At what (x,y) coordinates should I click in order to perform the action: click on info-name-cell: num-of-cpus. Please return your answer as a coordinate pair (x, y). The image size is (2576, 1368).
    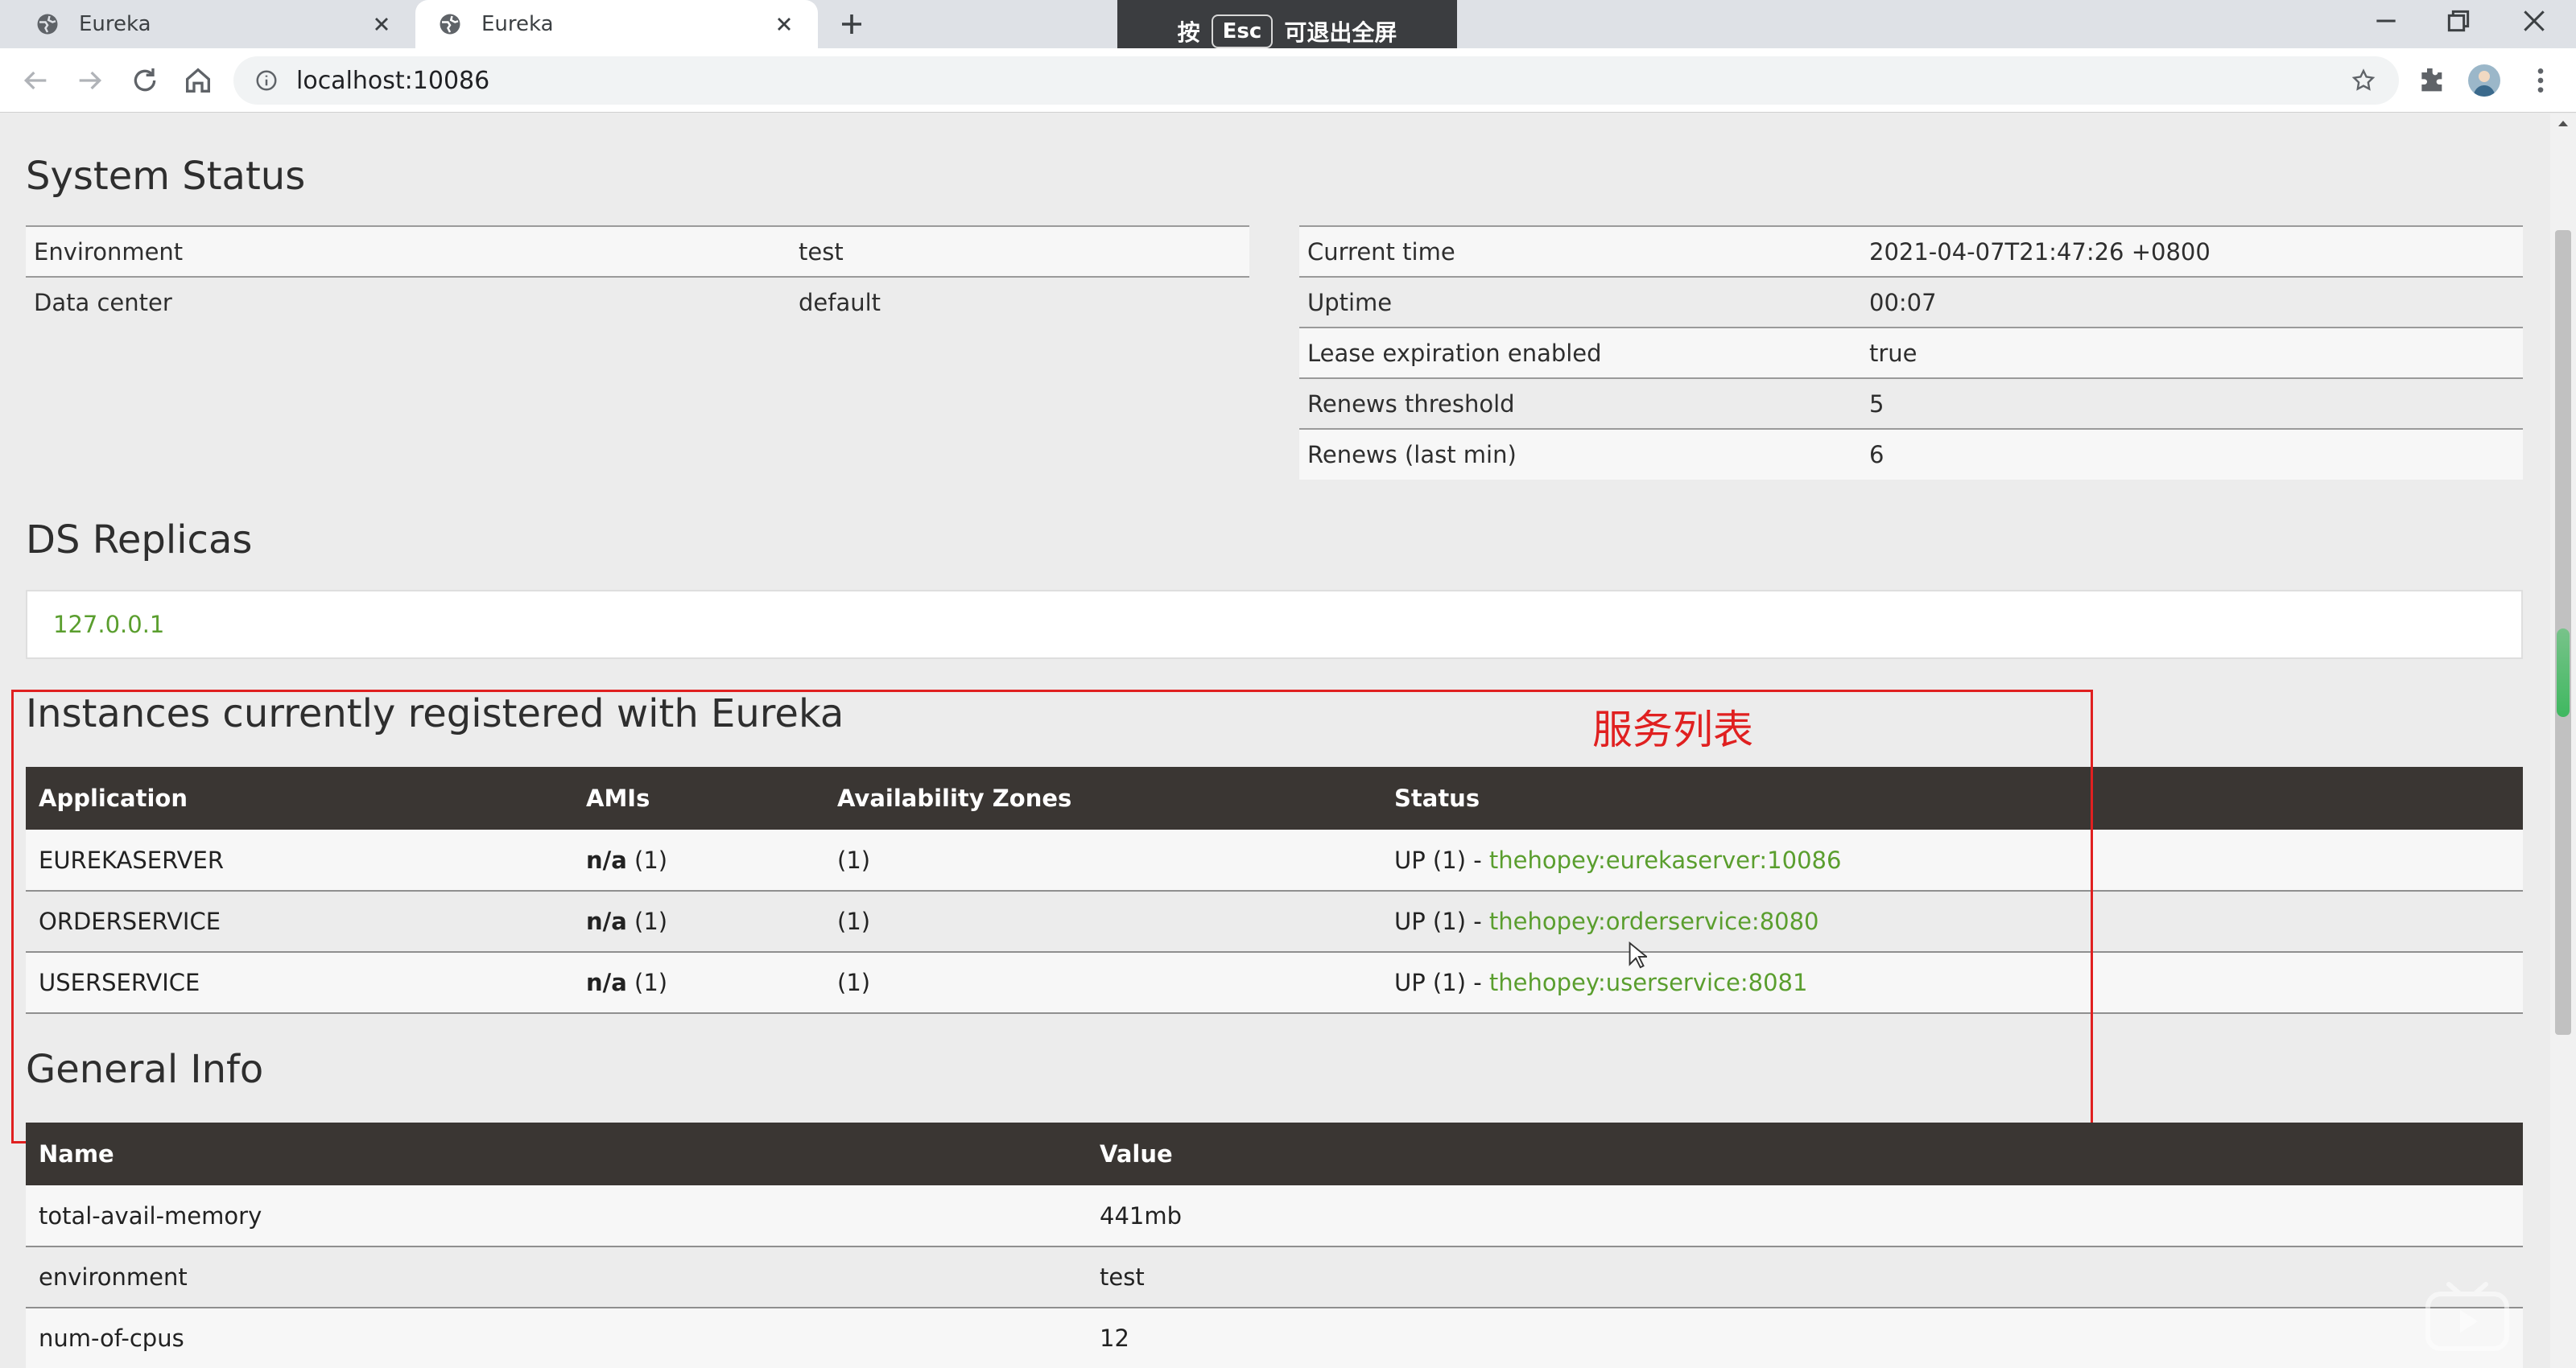
    Looking at the image, I should click on (556, 1338).